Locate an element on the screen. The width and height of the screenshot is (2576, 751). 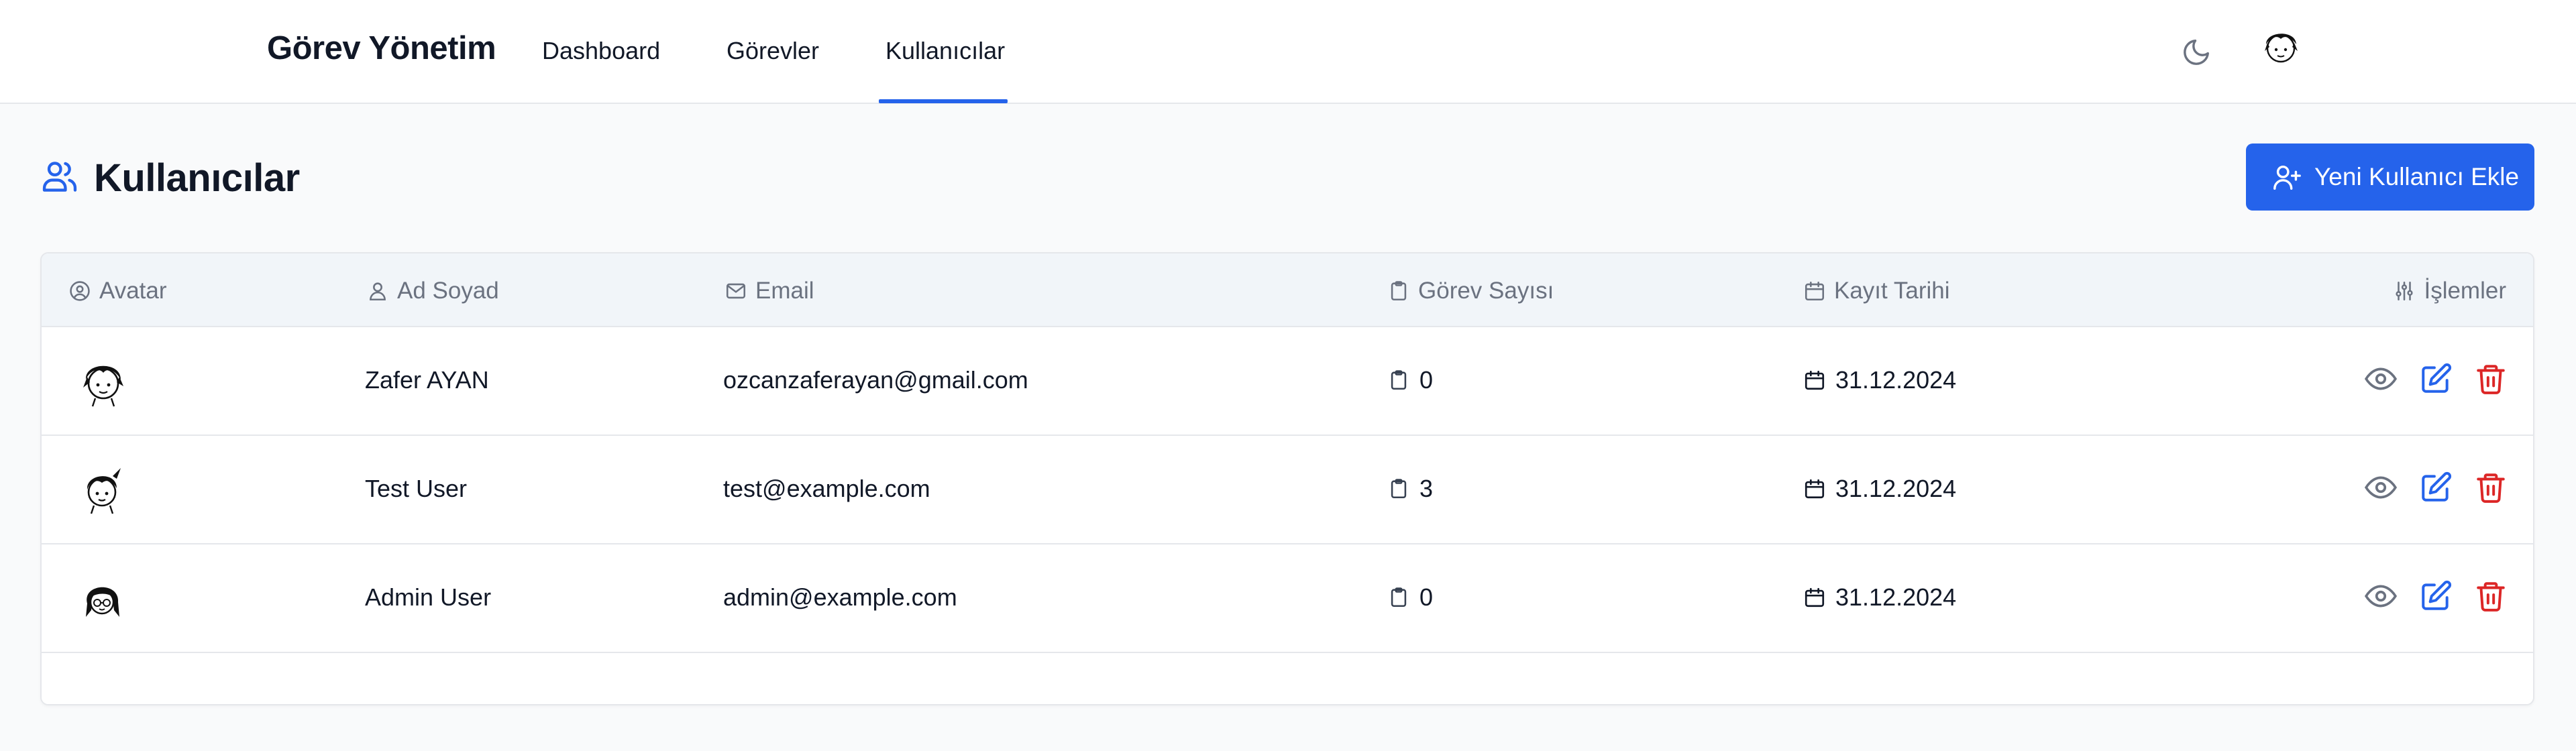
sliders-icon is located at coordinates (2405, 291).